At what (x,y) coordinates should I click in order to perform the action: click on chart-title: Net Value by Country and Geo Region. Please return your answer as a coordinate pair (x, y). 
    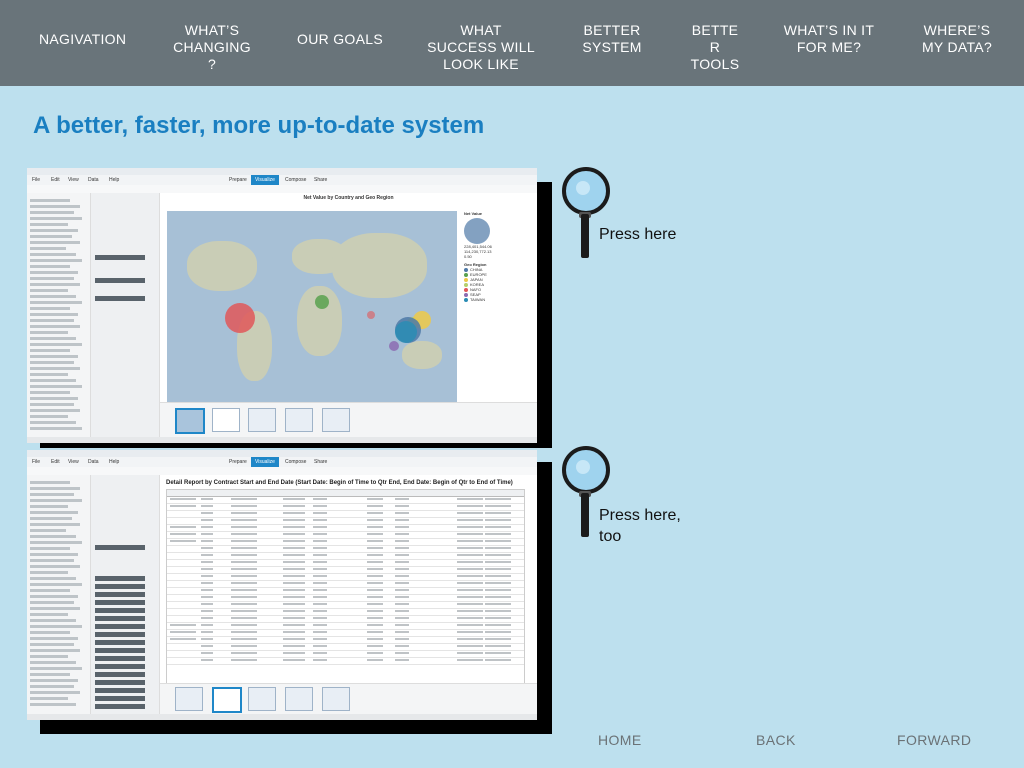
    Looking at the image, I should click on (348, 198).